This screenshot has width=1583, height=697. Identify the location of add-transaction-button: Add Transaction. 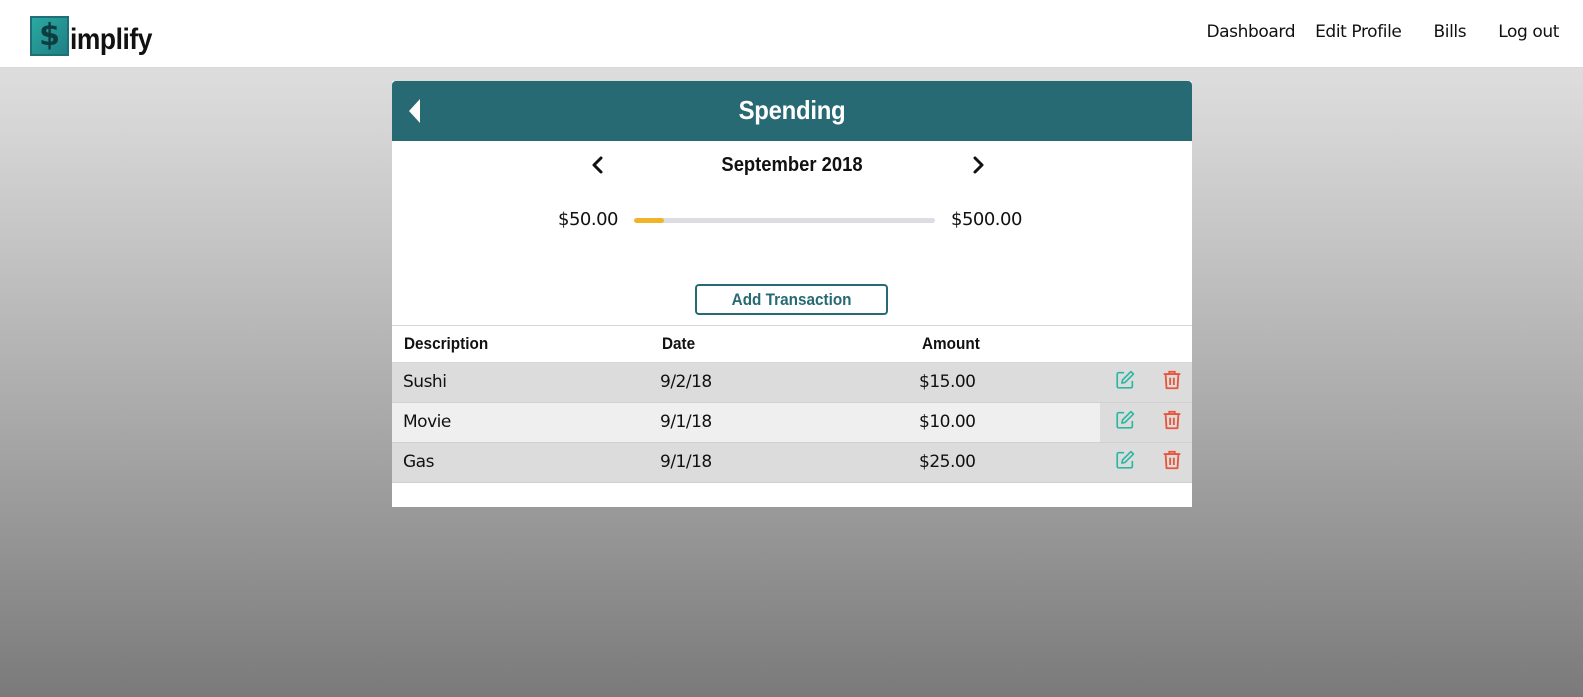
(791, 299).